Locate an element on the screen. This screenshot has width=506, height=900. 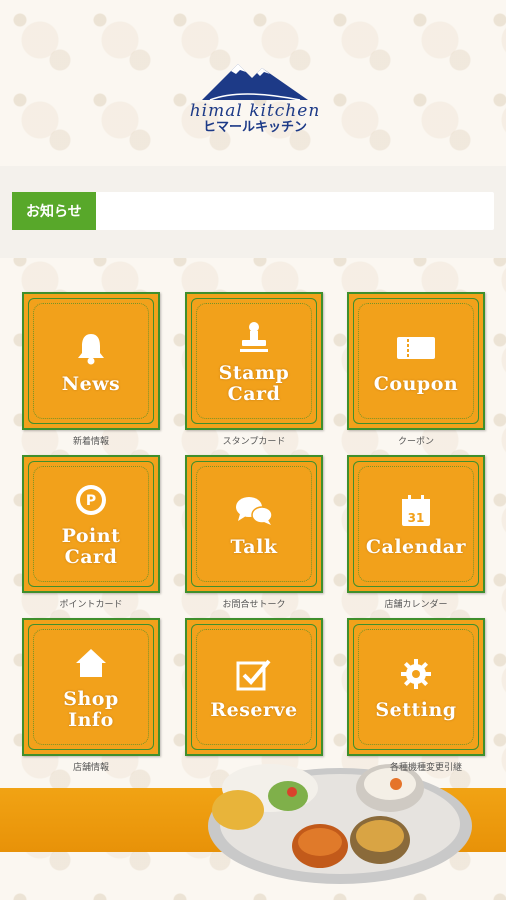
gear-icon is located at coordinates (416, 674).